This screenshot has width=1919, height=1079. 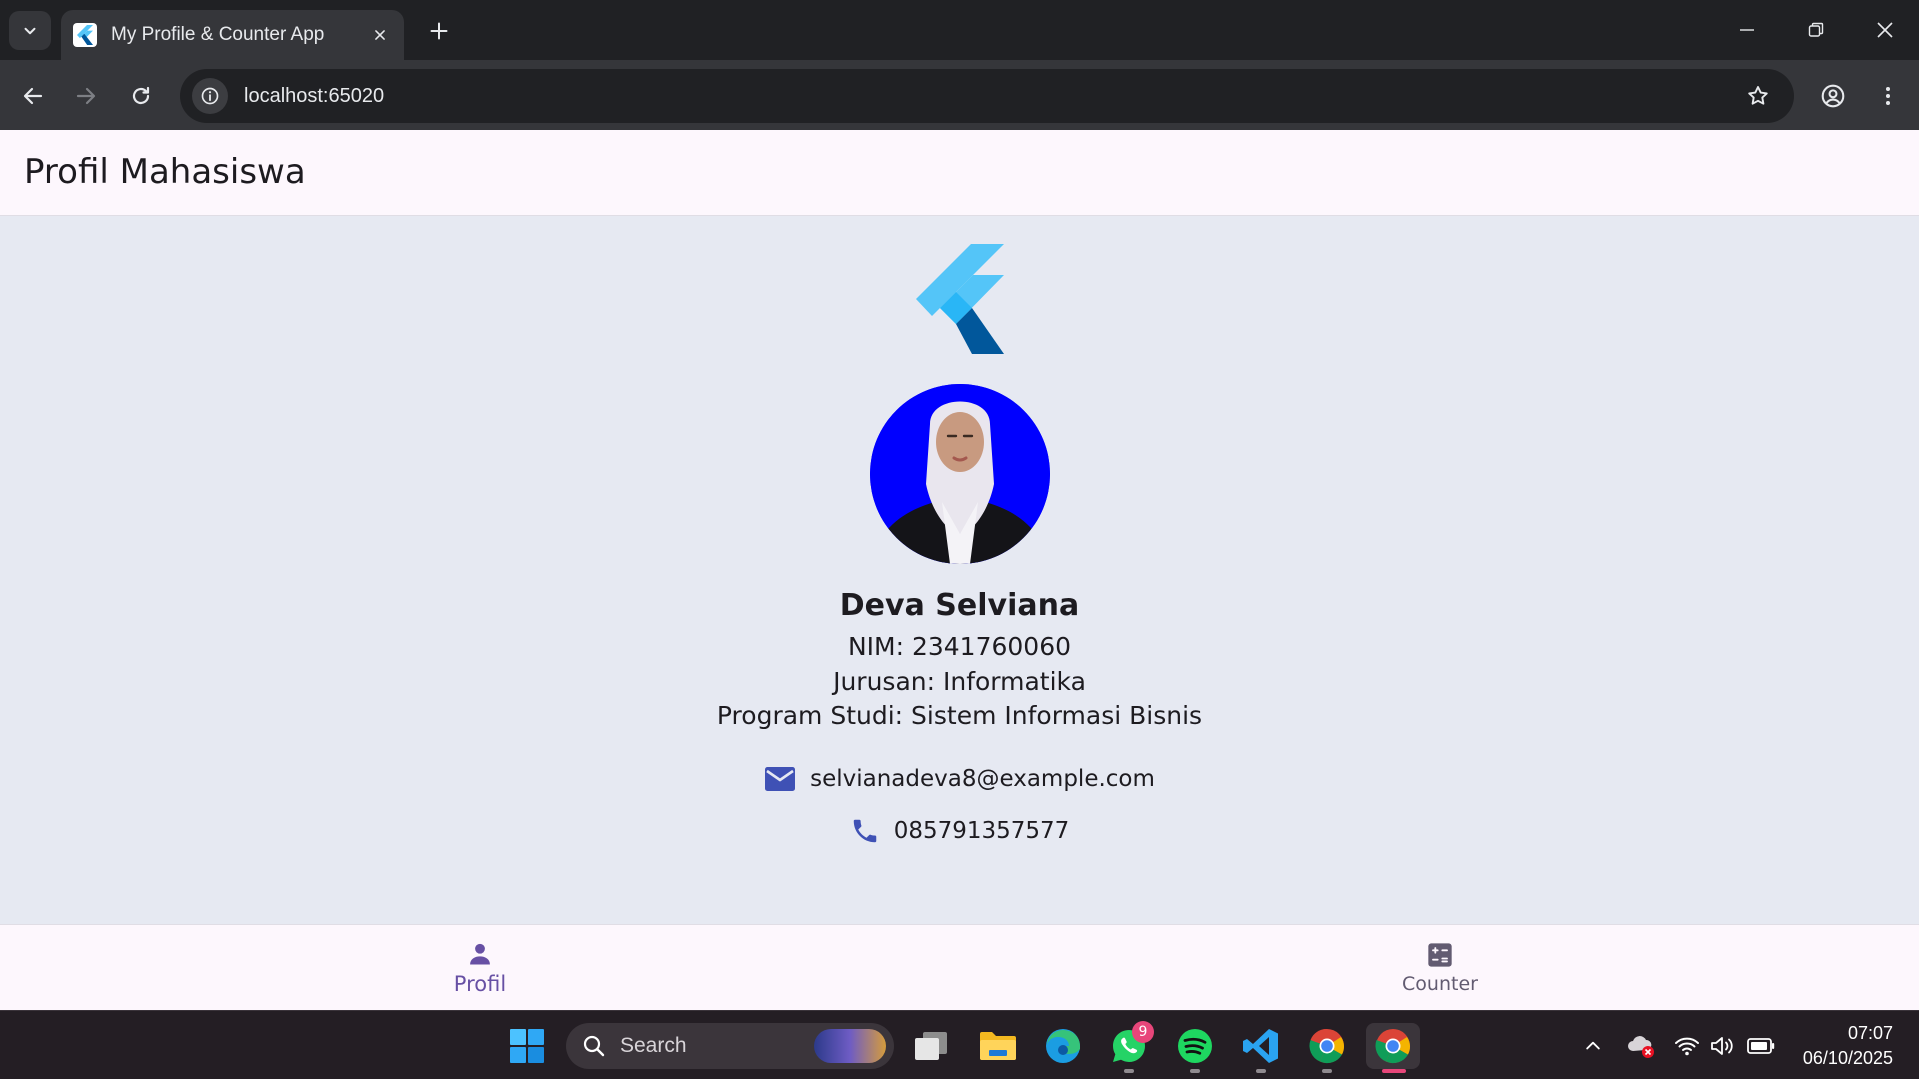 I want to click on vscode-button, so click(x=1261, y=1046).